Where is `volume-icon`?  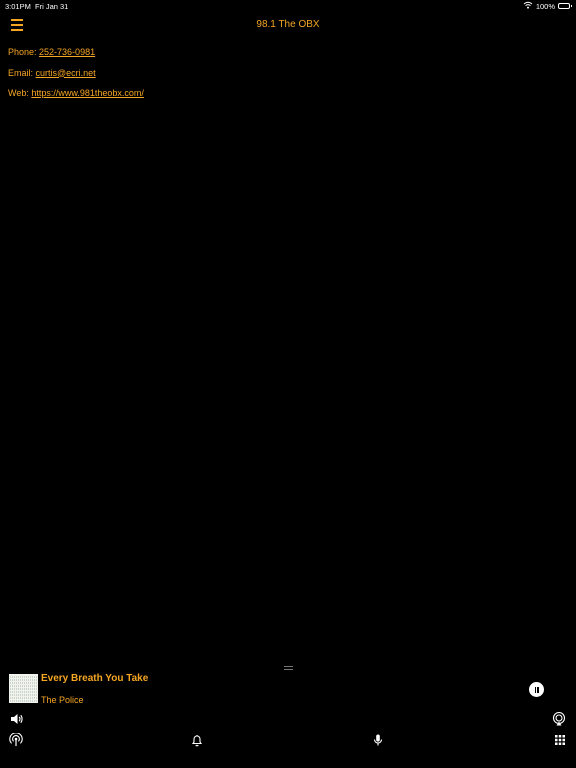 volume-icon is located at coordinates (17, 719).